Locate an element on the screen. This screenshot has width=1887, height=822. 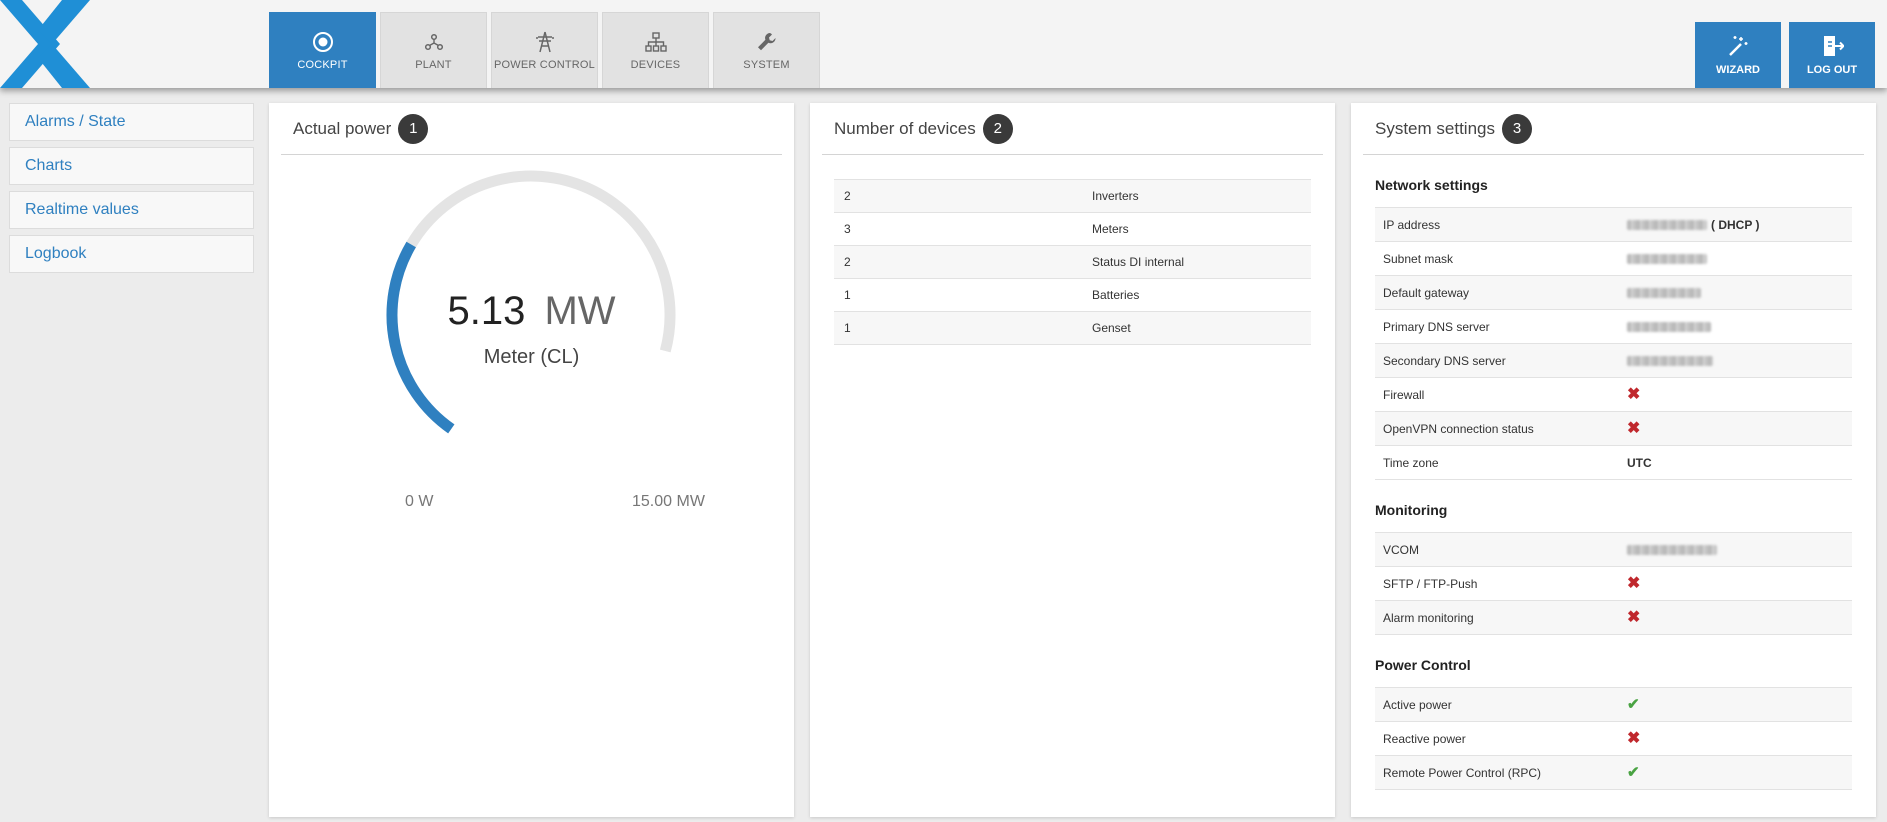
setting-label: Remote Power Control (RPC) is located at coordinates (1462, 772).